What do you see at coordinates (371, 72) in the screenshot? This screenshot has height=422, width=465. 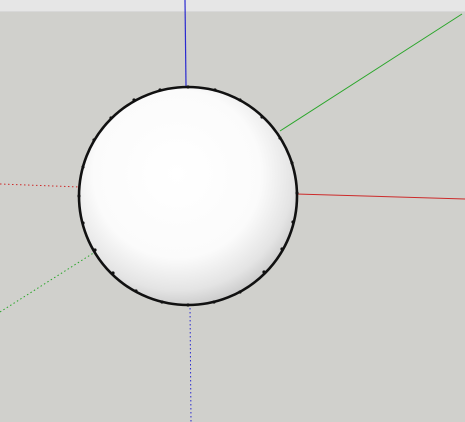 I see `green-axis` at bounding box center [371, 72].